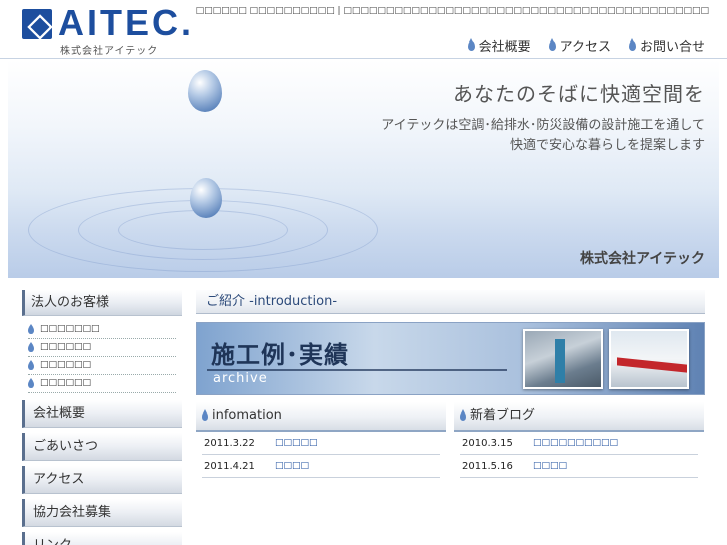 The image size is (727, 545). Describe the element at coordinates (296, 443) in the screenshot. I see `news-title-link: □□□□□` at that location.